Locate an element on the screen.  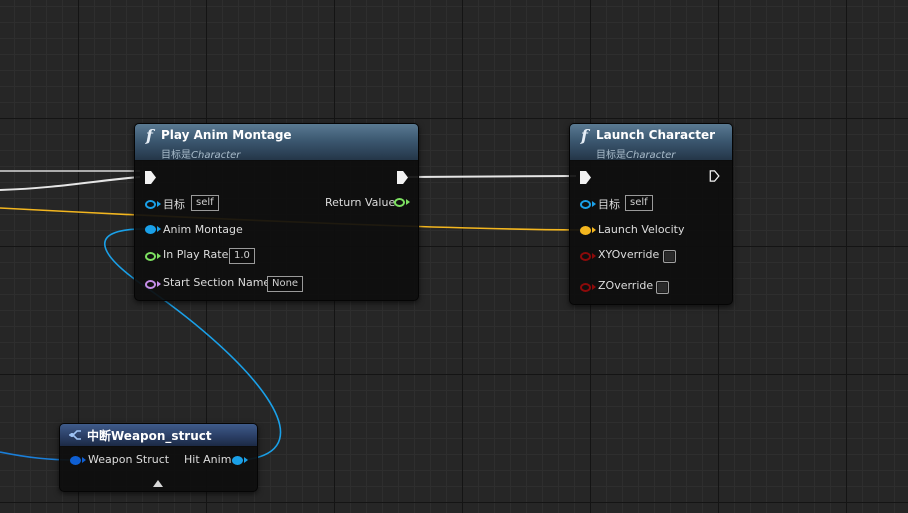
in-play-rate-label: In Play Rate is located at coordinates (196, 254).